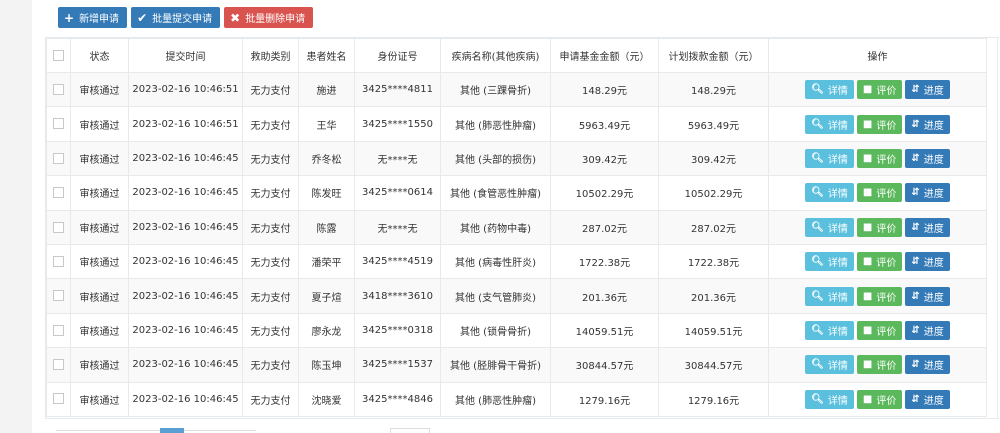 The height and width of the screenshot is (433, 1000). What do you see at coordinates (817, 365) in the screenshot?
I see `search-icon: 🔍︎` at bounding box center [817, 365].